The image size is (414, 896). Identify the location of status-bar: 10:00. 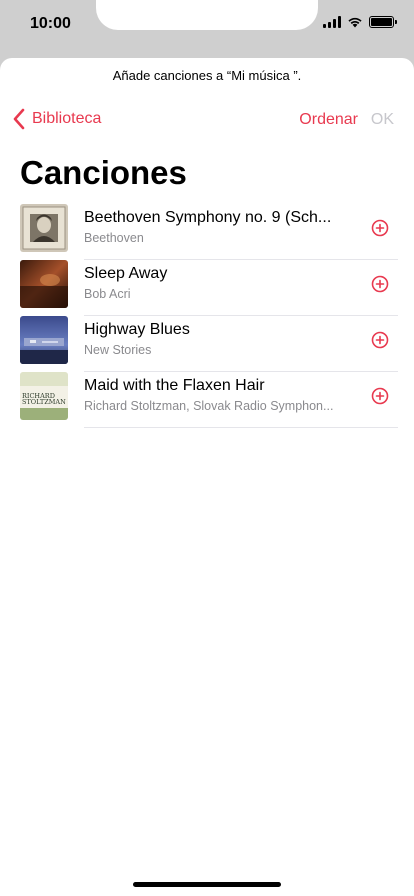
(207, 25).